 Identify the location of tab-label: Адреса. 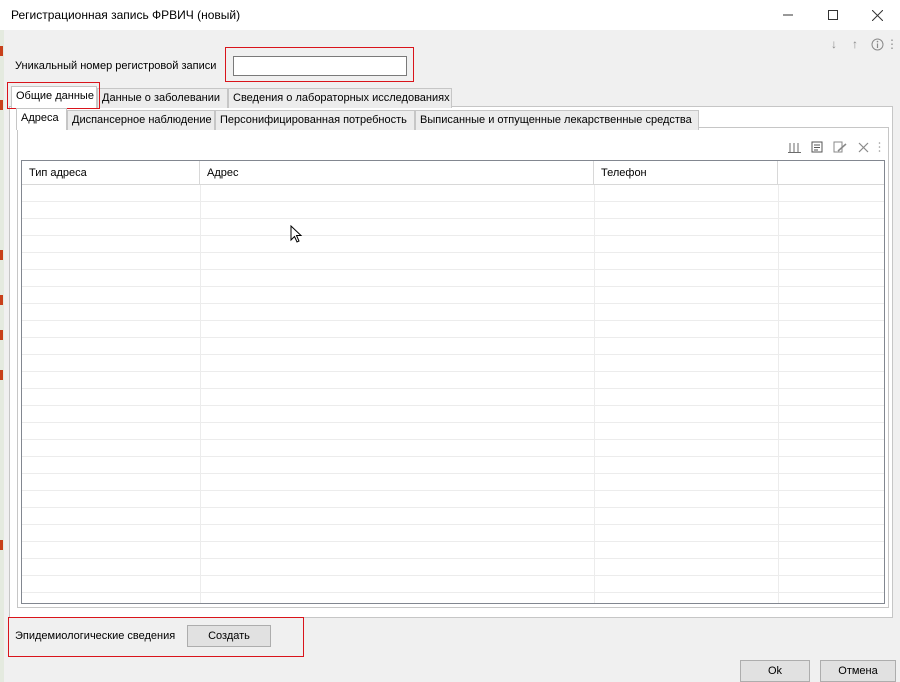
(40, 118).